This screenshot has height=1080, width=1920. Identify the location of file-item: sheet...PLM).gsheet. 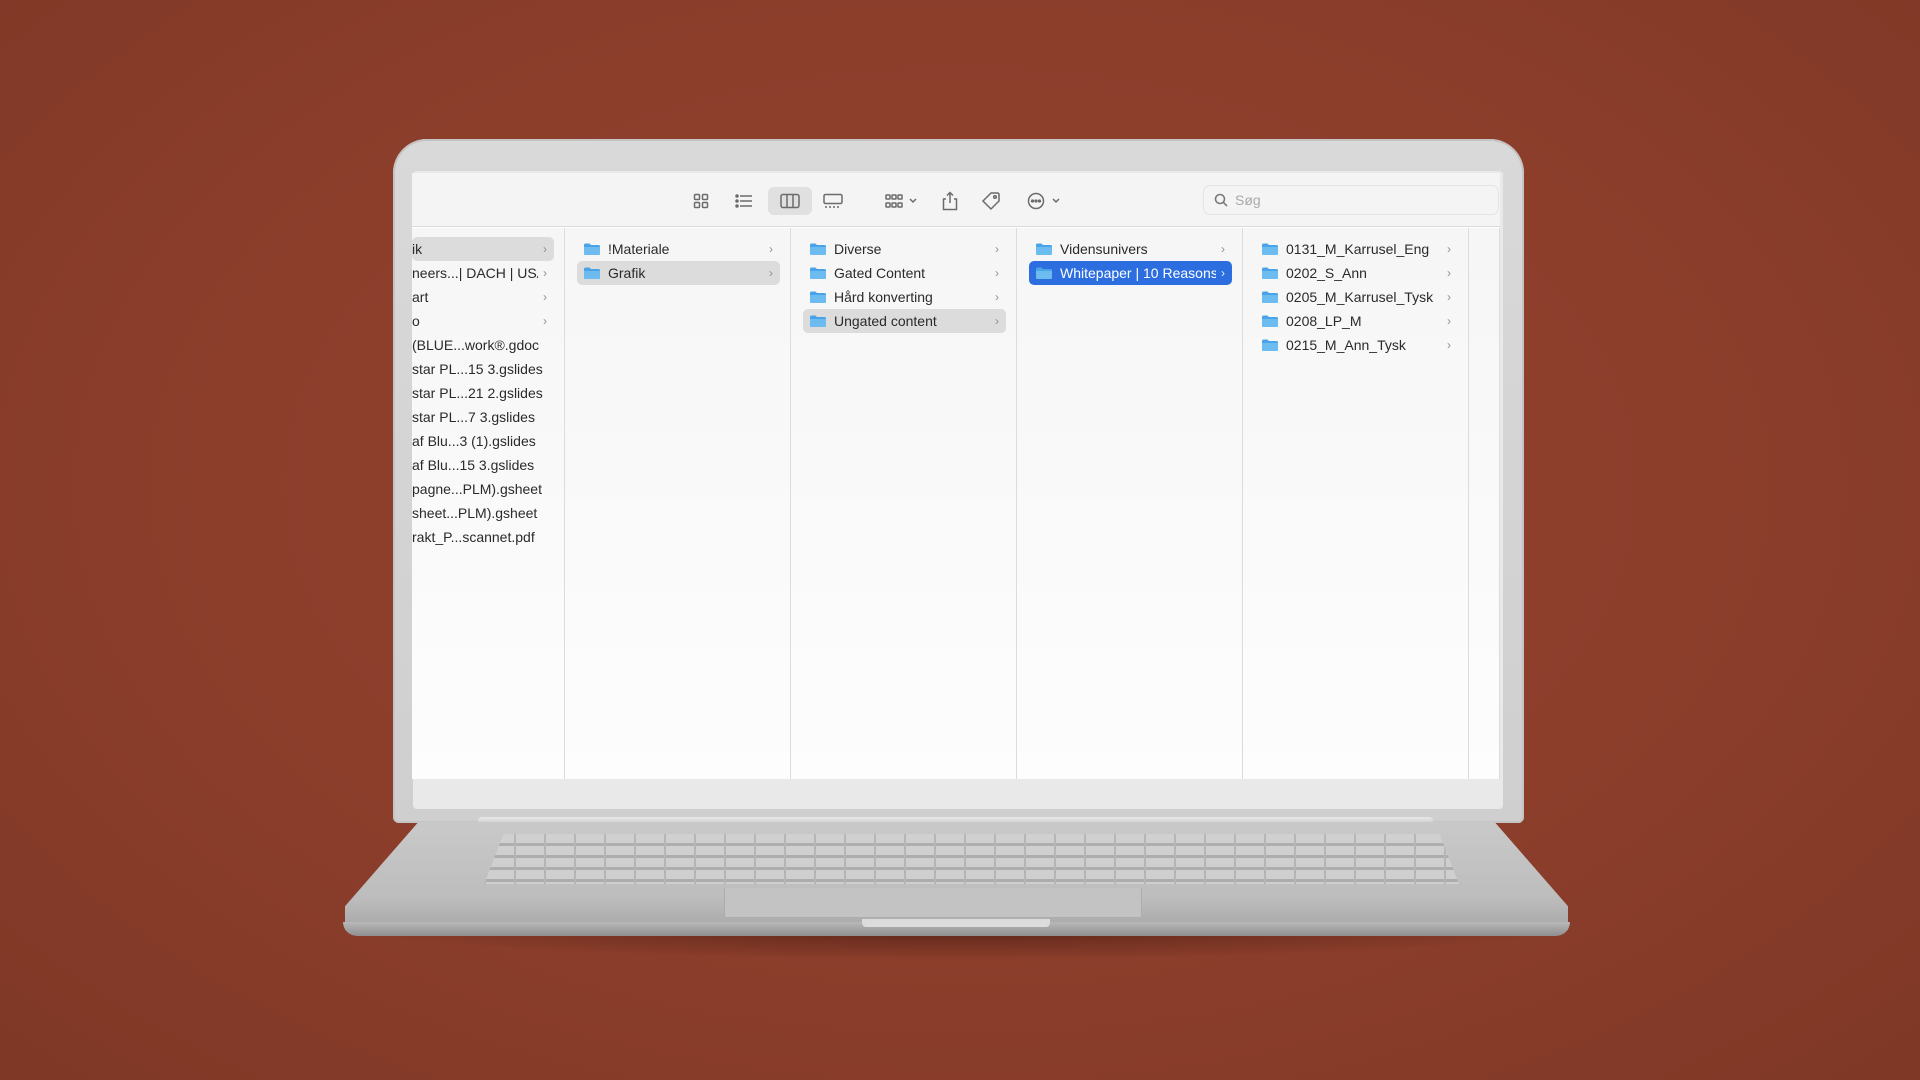
(483, 513).